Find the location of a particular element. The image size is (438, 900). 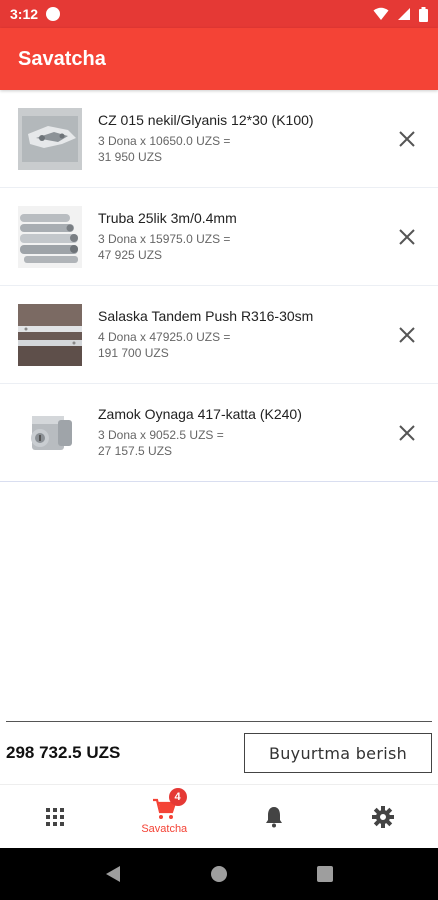

battery-icon is located at coordinates (423, 14).